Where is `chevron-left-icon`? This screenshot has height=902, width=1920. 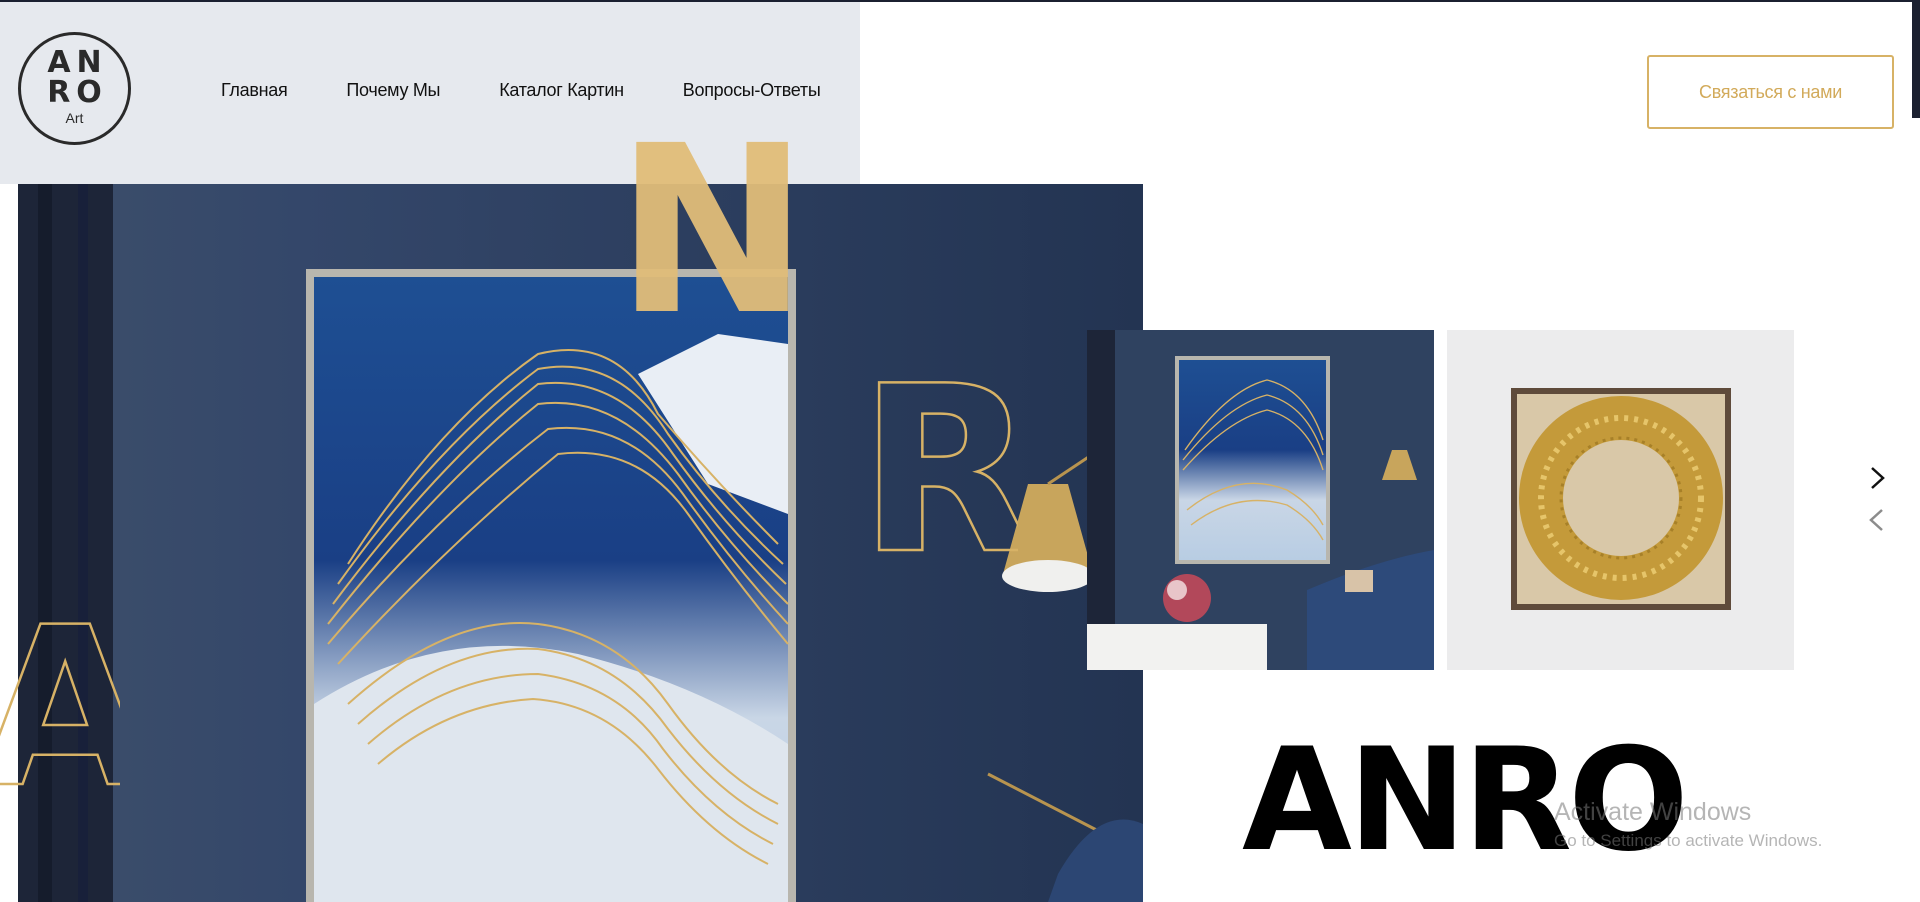 chevron-left-icon is located at coordinates (1877, 520).